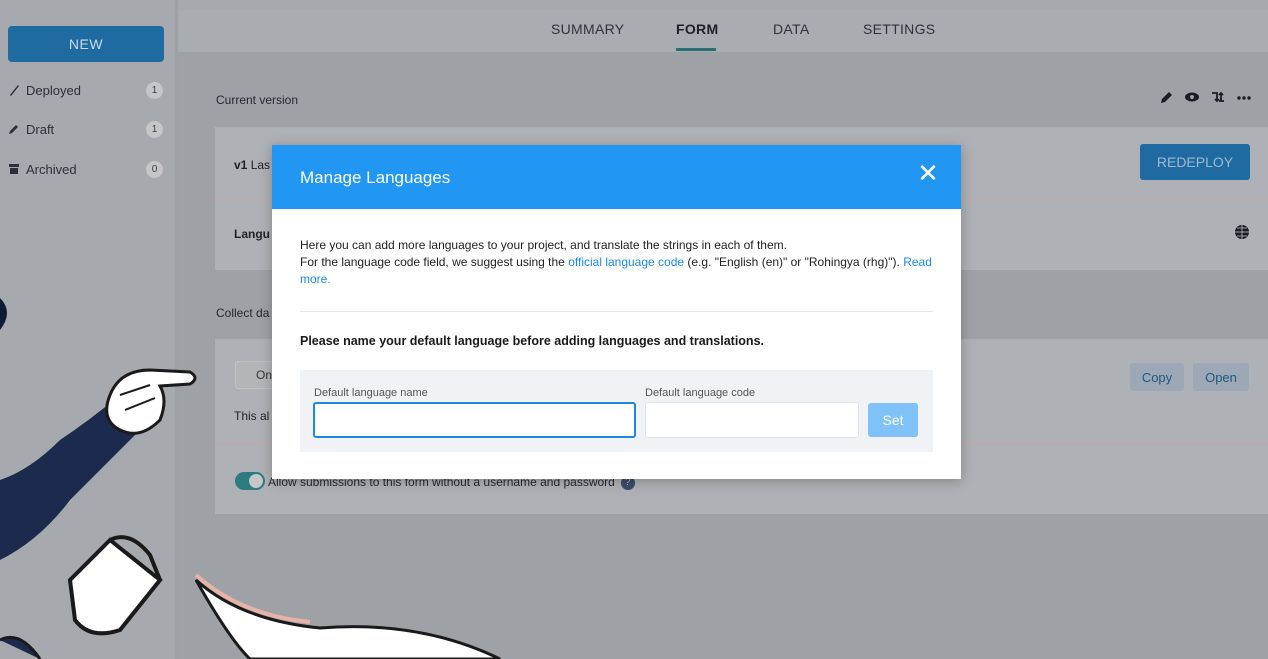 The height and width of the screenshot is (659, 1268). I want to click on divider, so click(616, 311).